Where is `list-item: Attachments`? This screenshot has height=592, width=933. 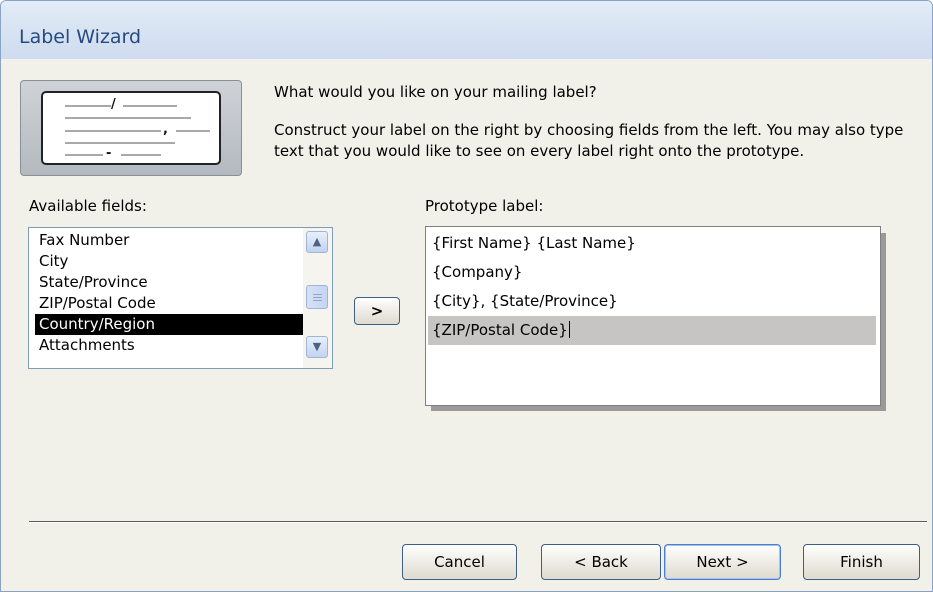 list-item: Attachments is located at coordinates (169, 345).